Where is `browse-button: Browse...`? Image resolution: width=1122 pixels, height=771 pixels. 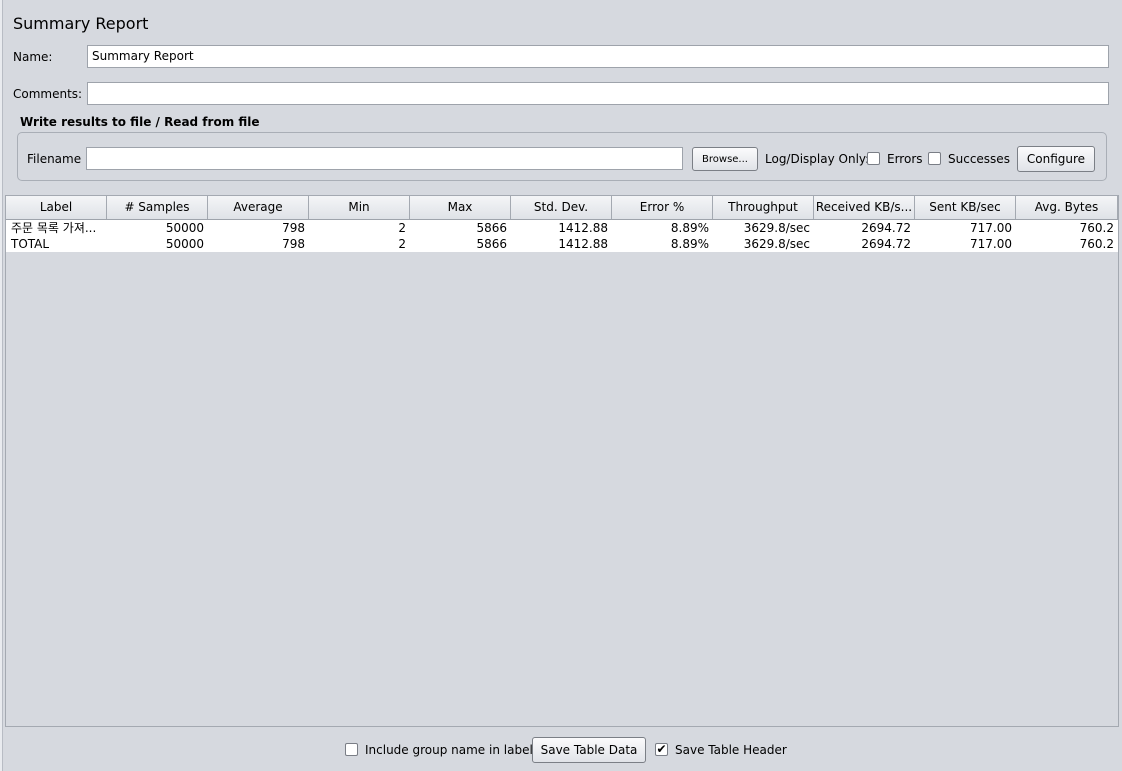 browse-button: Browse... is located at coordinates (725, 159).